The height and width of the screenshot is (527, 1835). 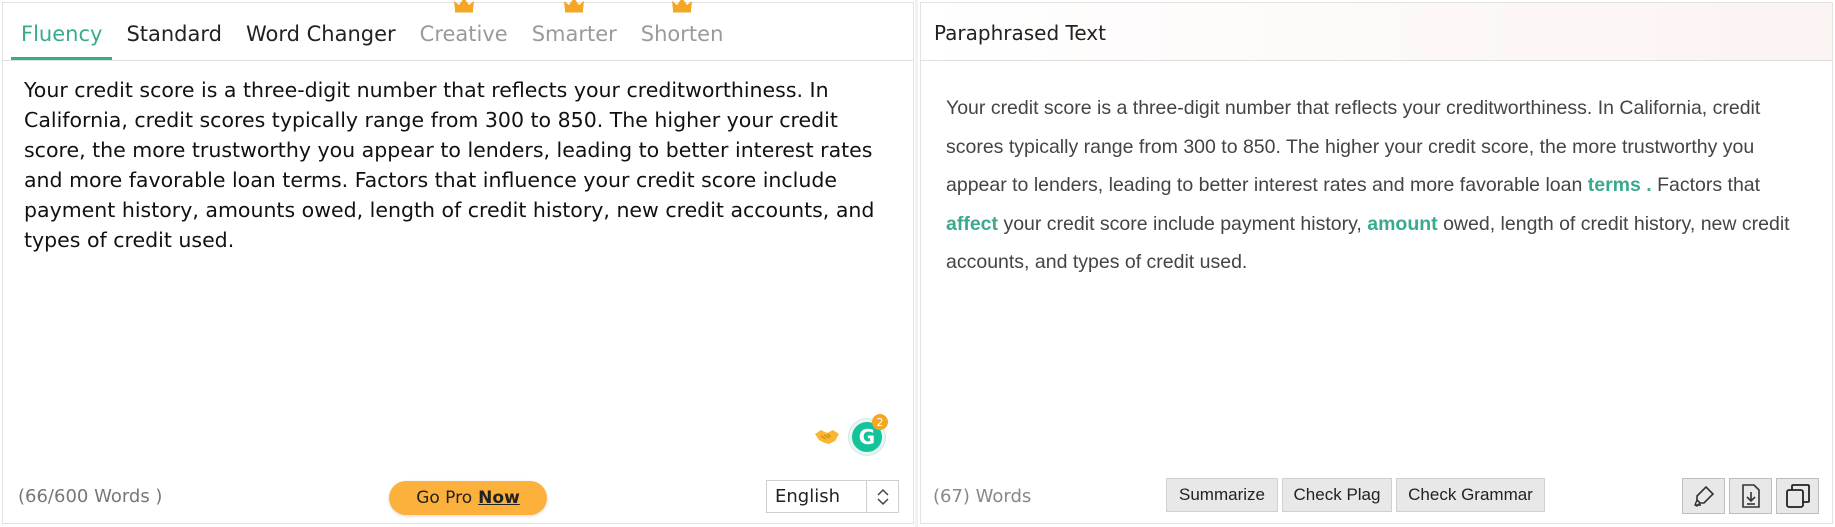 What do you see at coordinates (1402, 224) in the screenshot?
I see `changed-word: amount` at bounding box center [1402, 224].